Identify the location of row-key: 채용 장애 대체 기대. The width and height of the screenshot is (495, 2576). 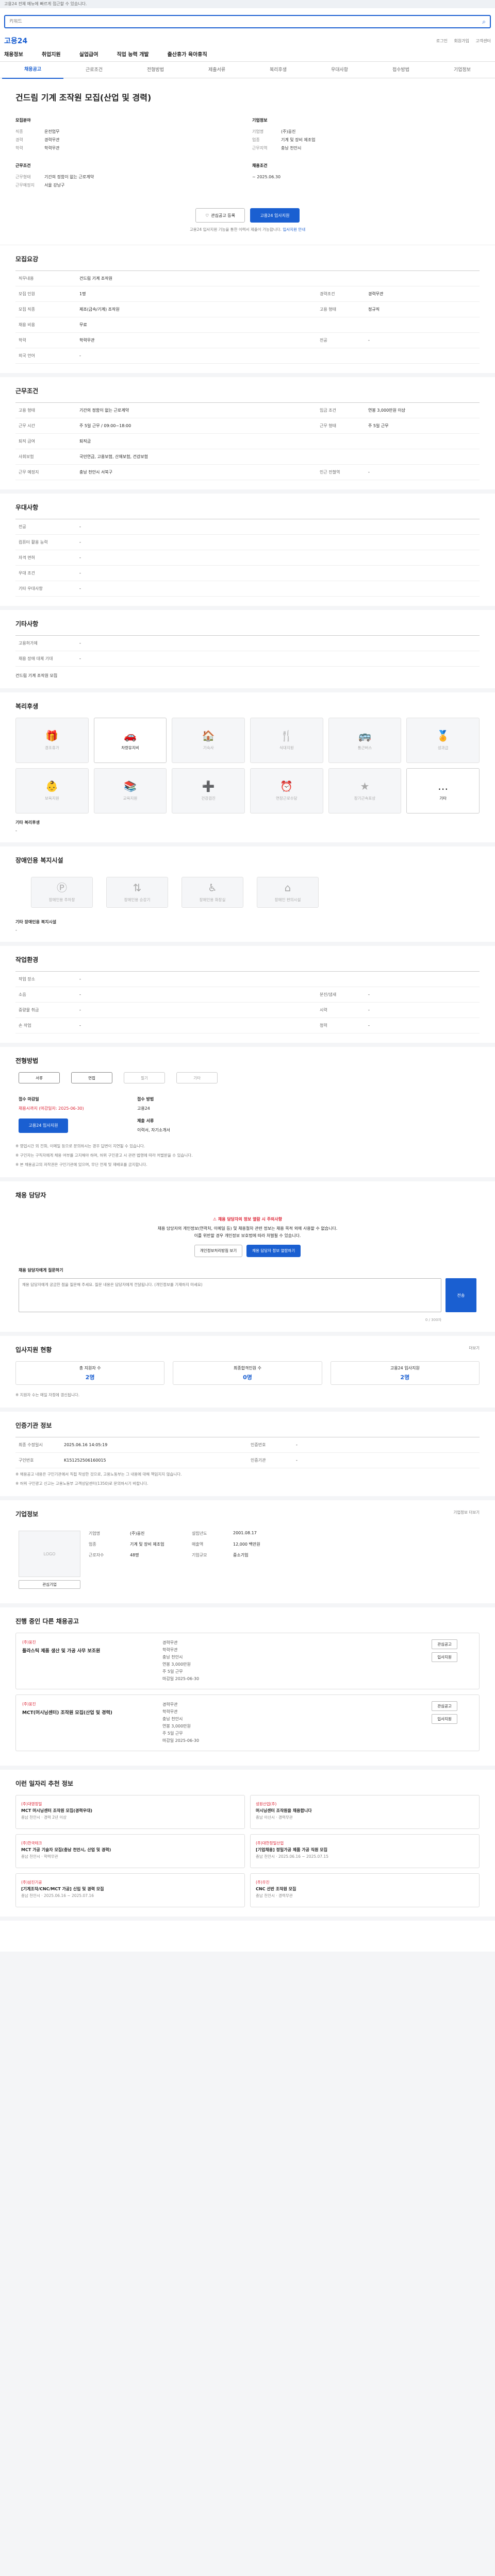
(36, 658).